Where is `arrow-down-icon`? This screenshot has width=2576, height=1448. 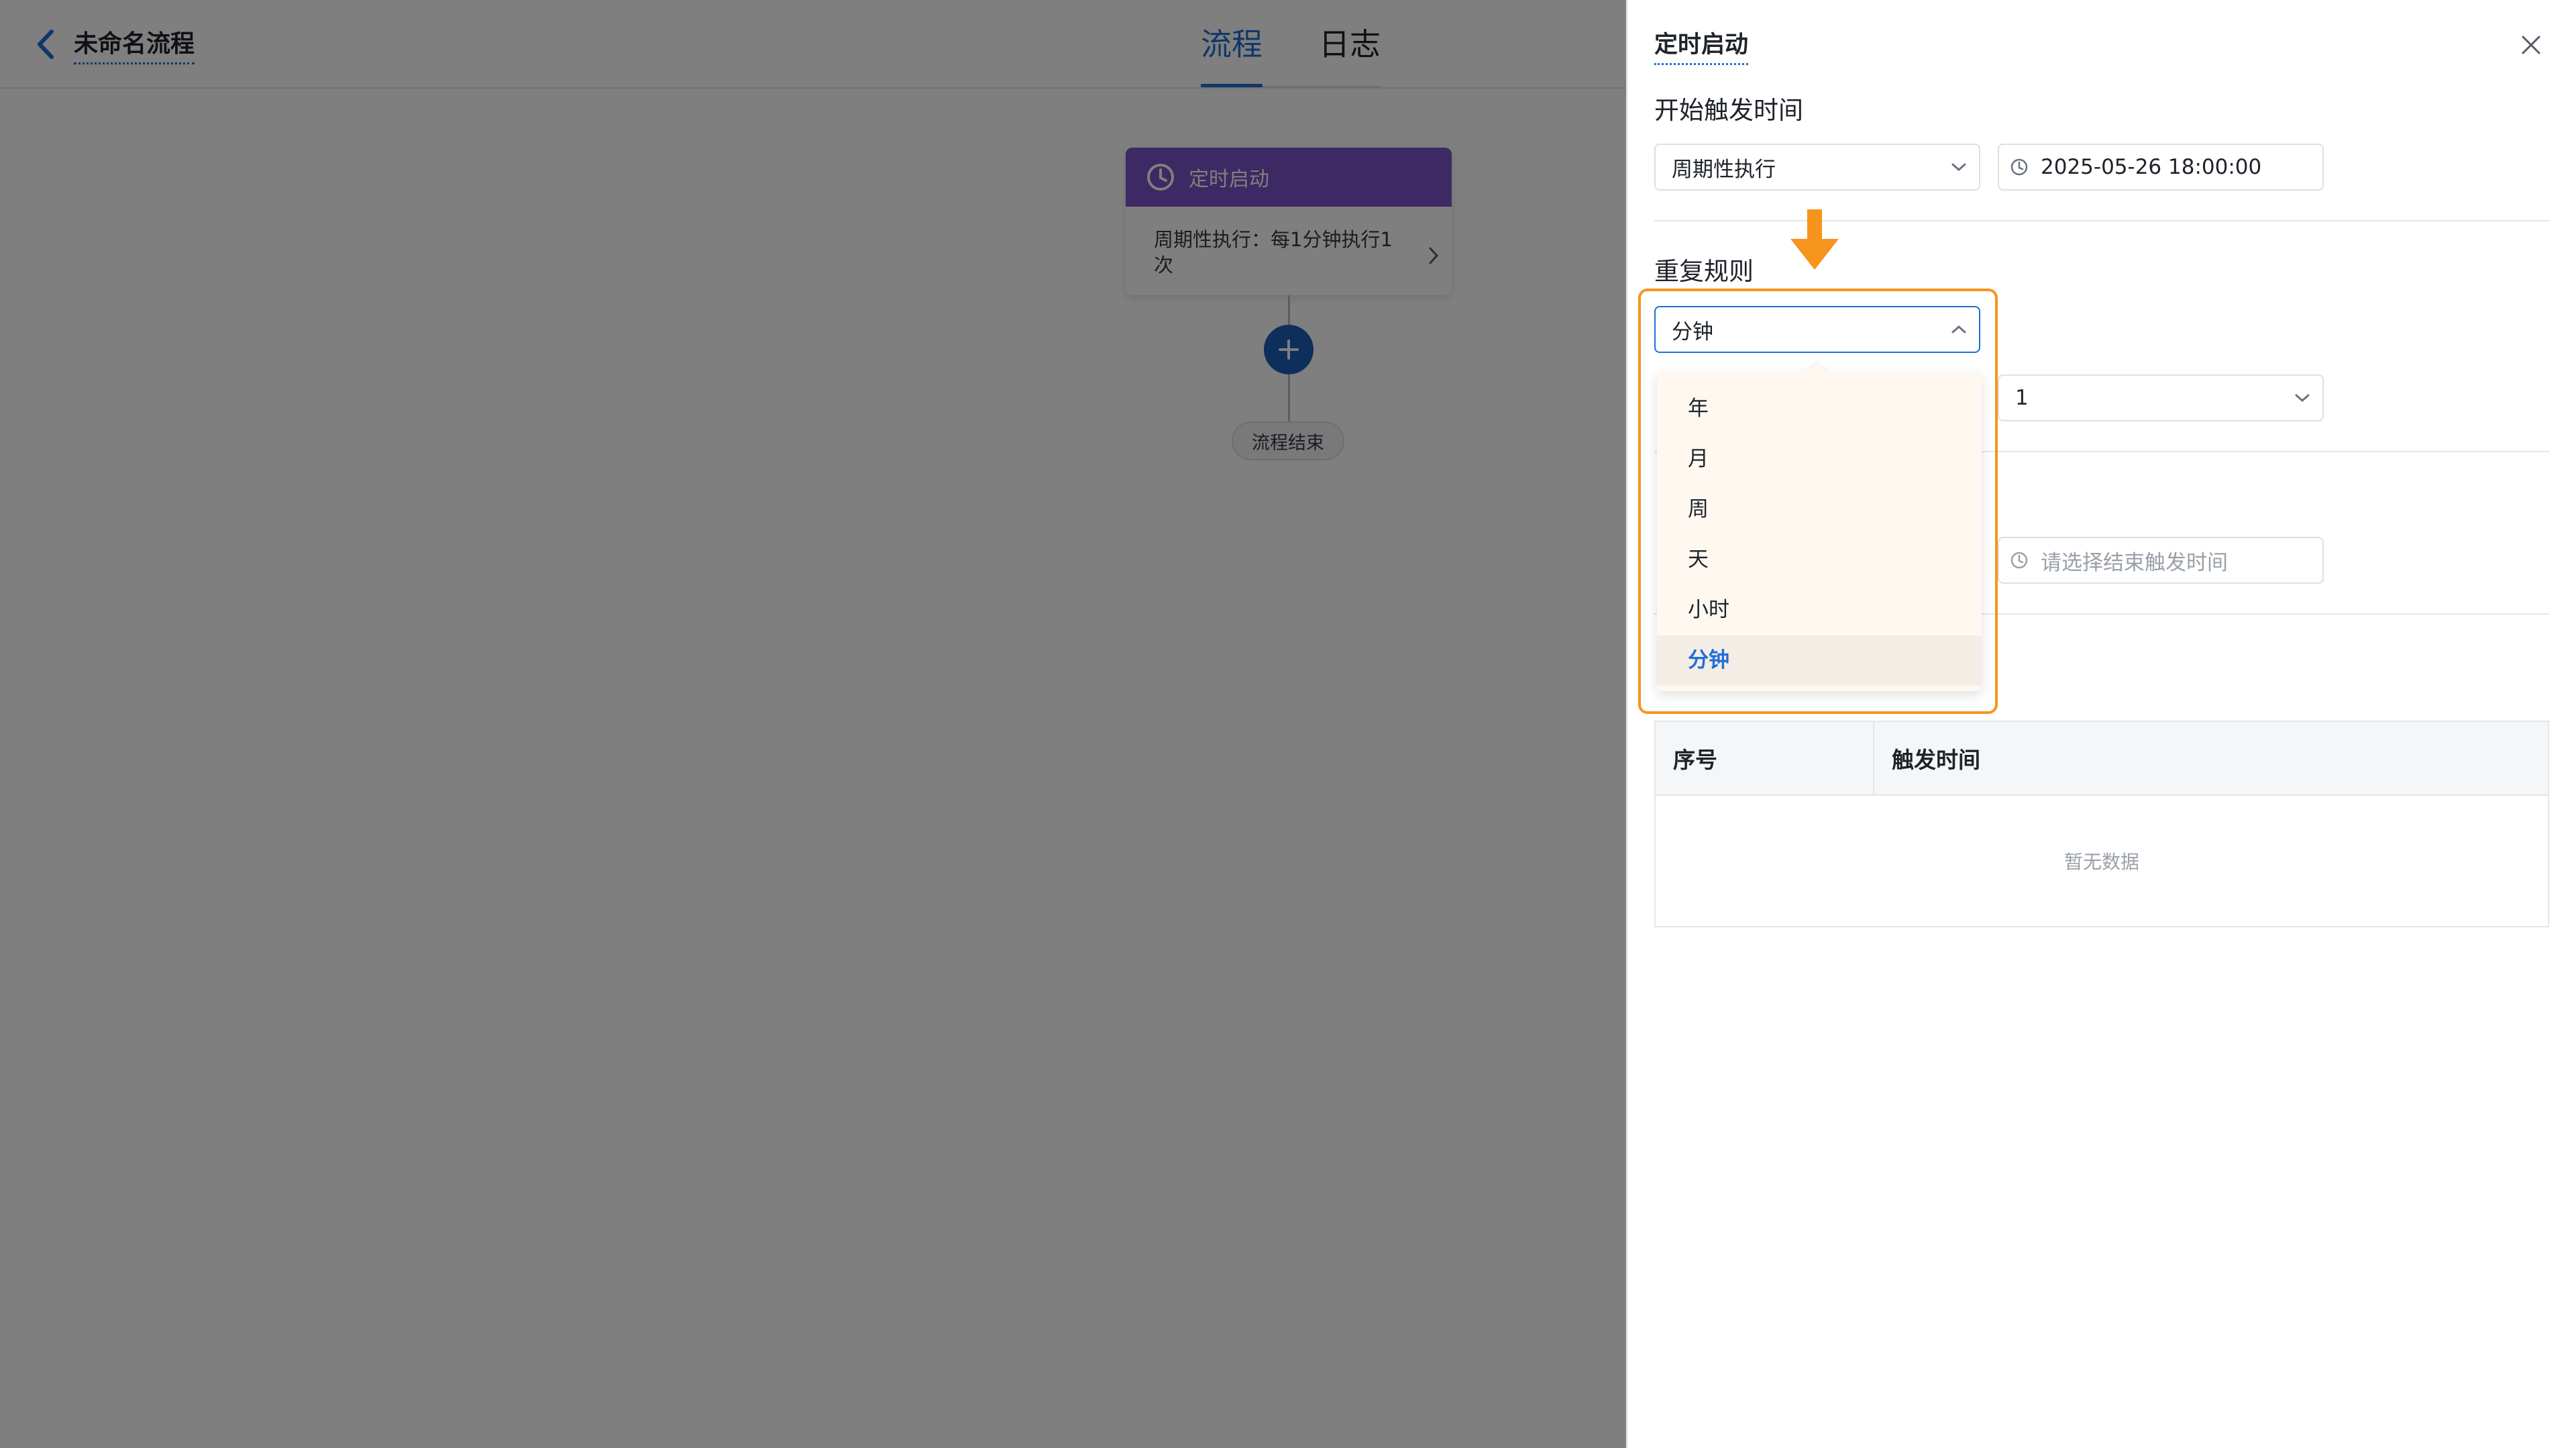 arrow-down-icon is located at coordinates (1814, 240).